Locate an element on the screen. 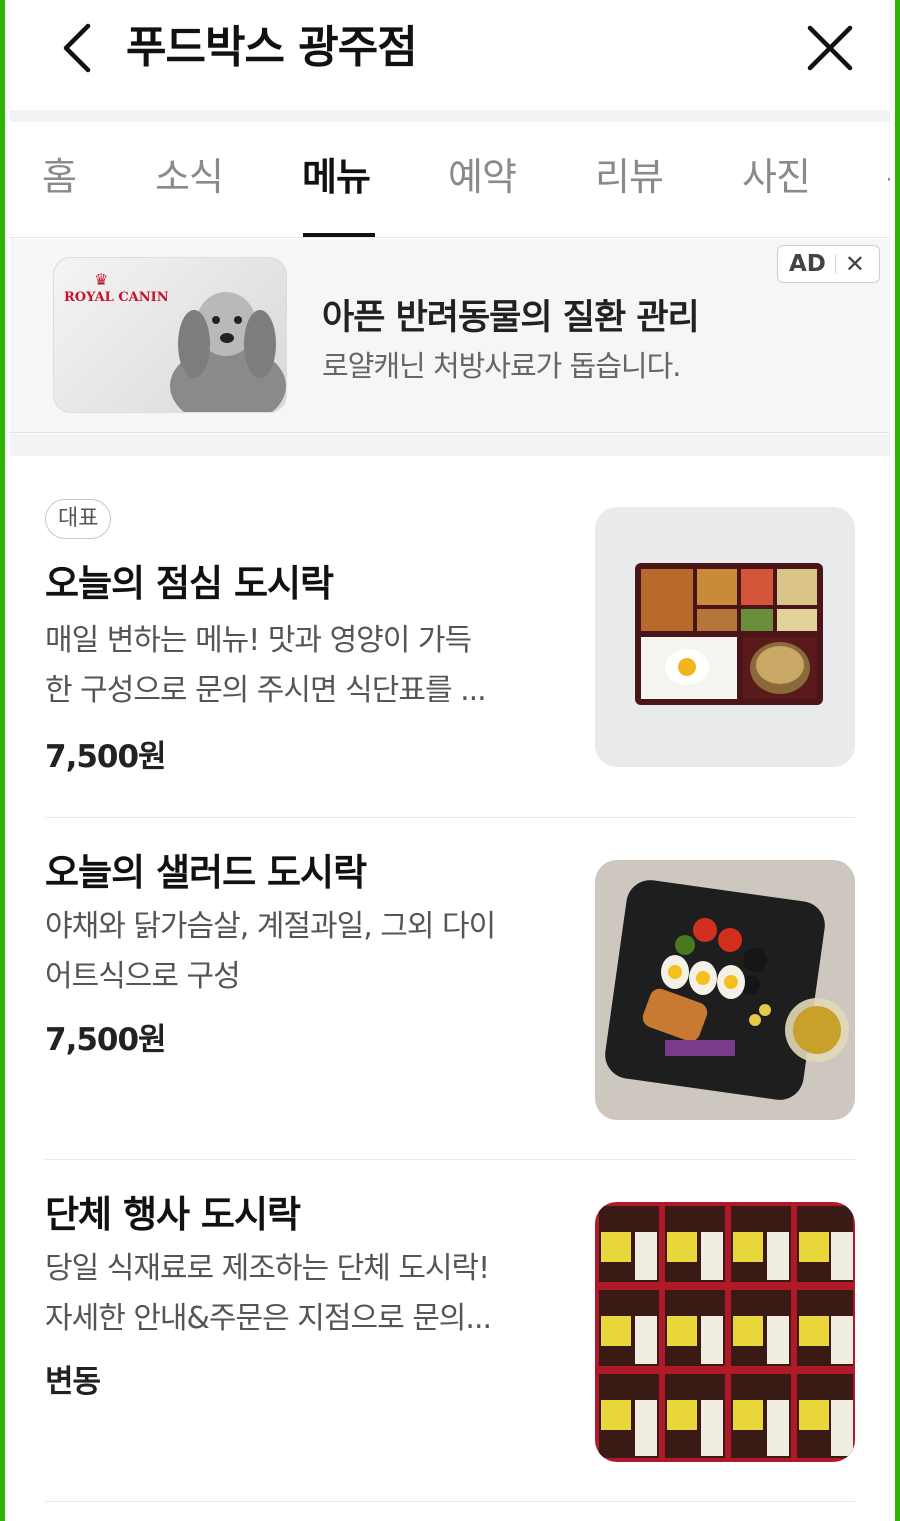 The width and height of the screenshot is (900, 1521). tab-menu: 메뉴 is located at coordinates (336, 177).